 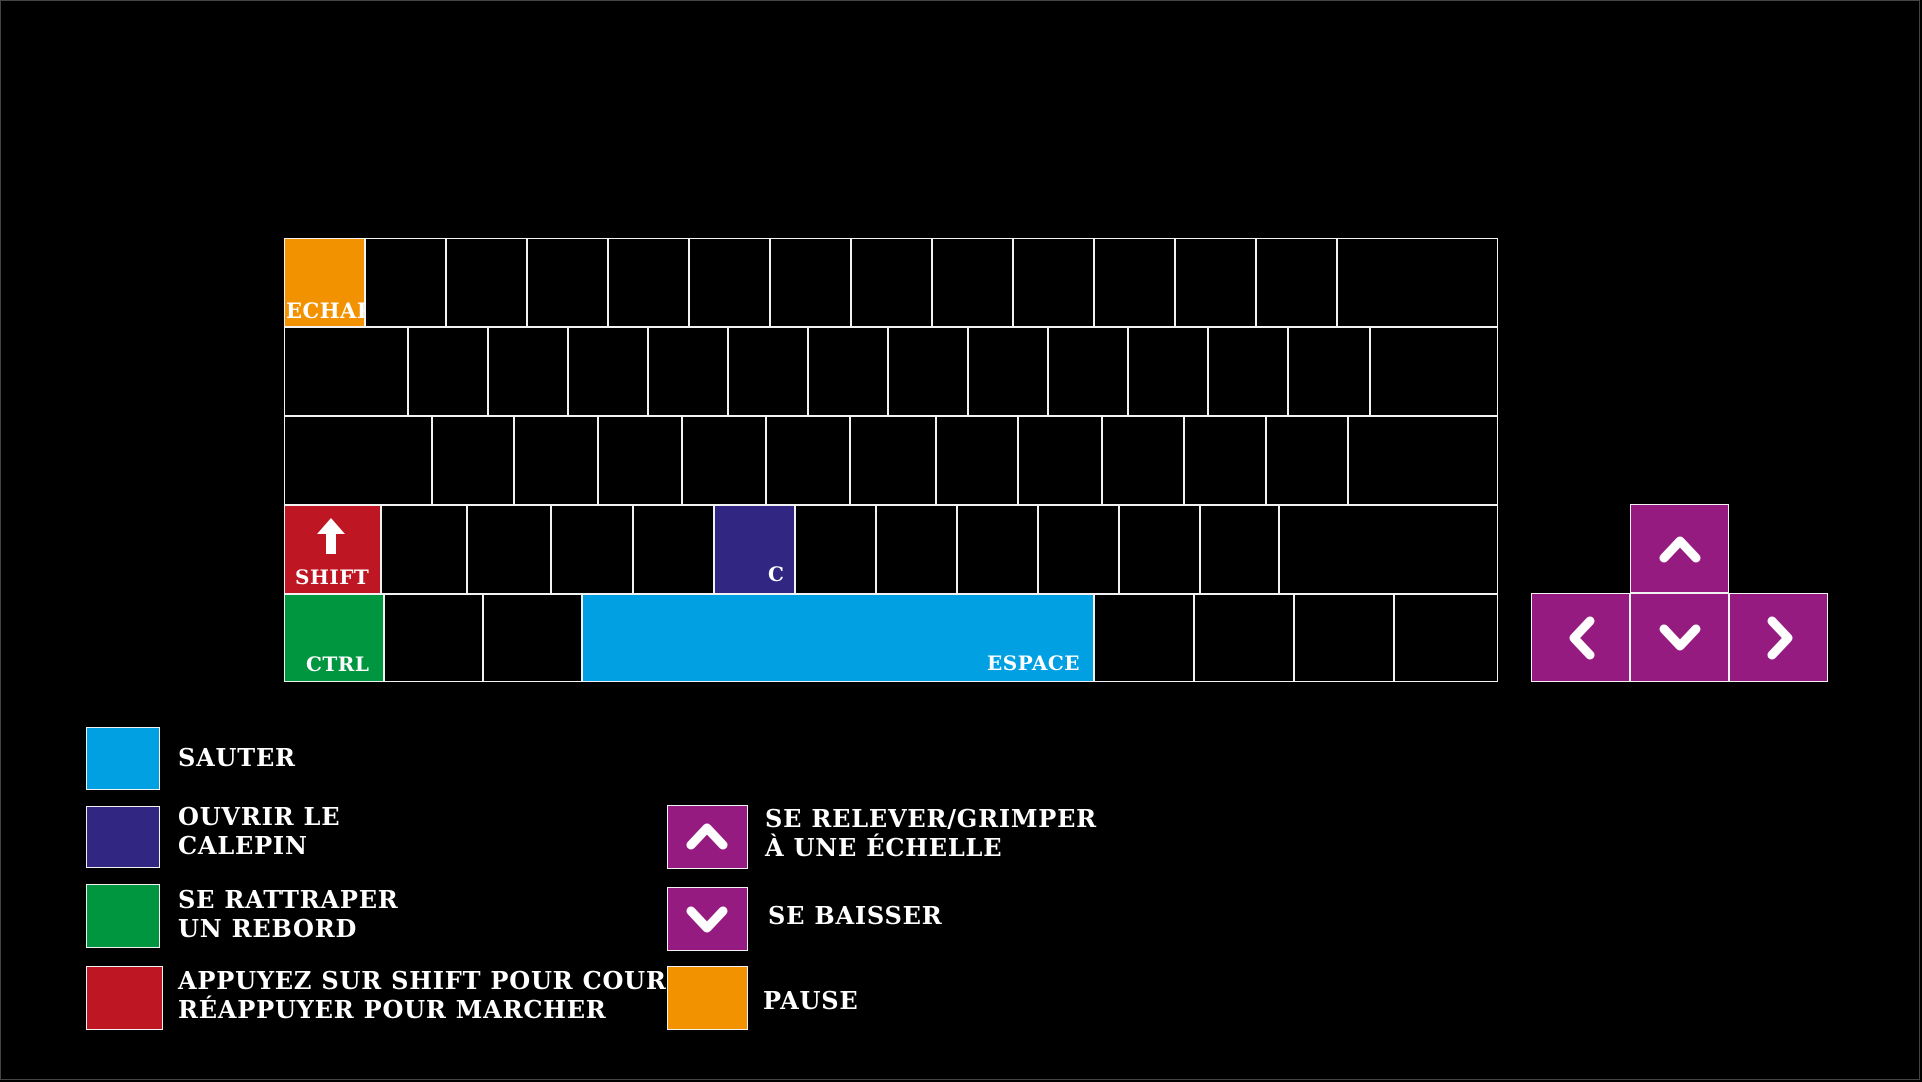 I want to click on legend-notebook-line1: OUVRIR LE, so click(x=259, y=816).